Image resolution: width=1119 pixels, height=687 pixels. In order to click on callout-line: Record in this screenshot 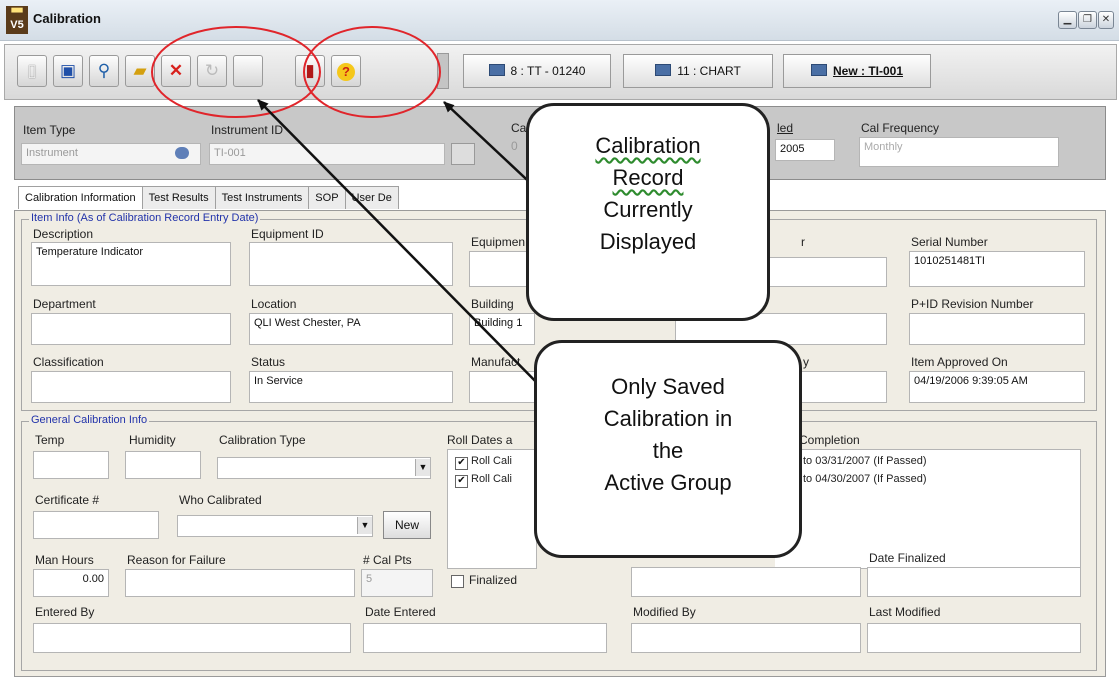, I will do `click(648, 177)`.